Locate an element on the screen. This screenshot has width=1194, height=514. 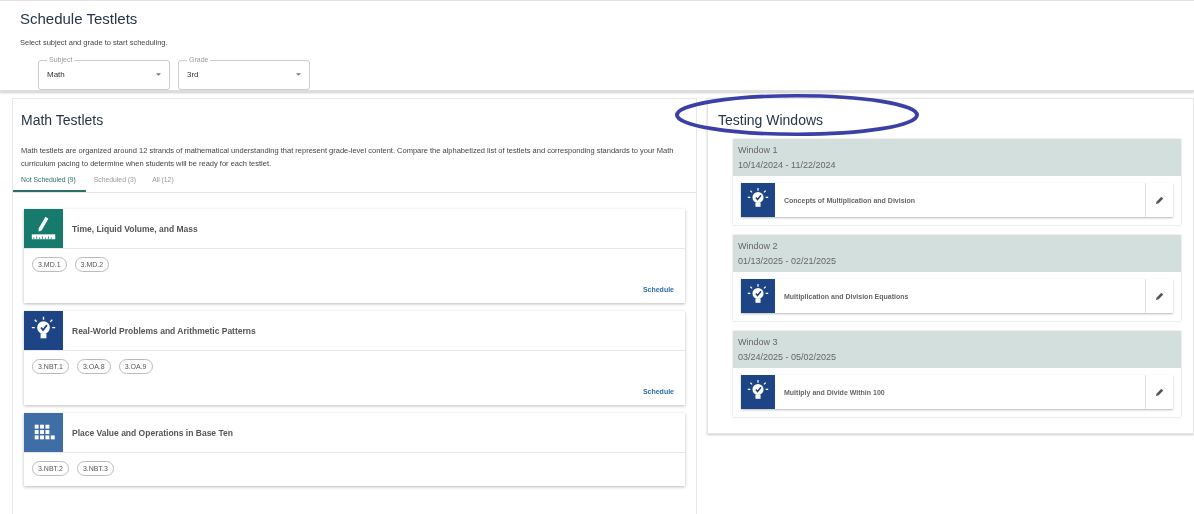
section-title: Testing Windows is located at coordinates (771, 120).